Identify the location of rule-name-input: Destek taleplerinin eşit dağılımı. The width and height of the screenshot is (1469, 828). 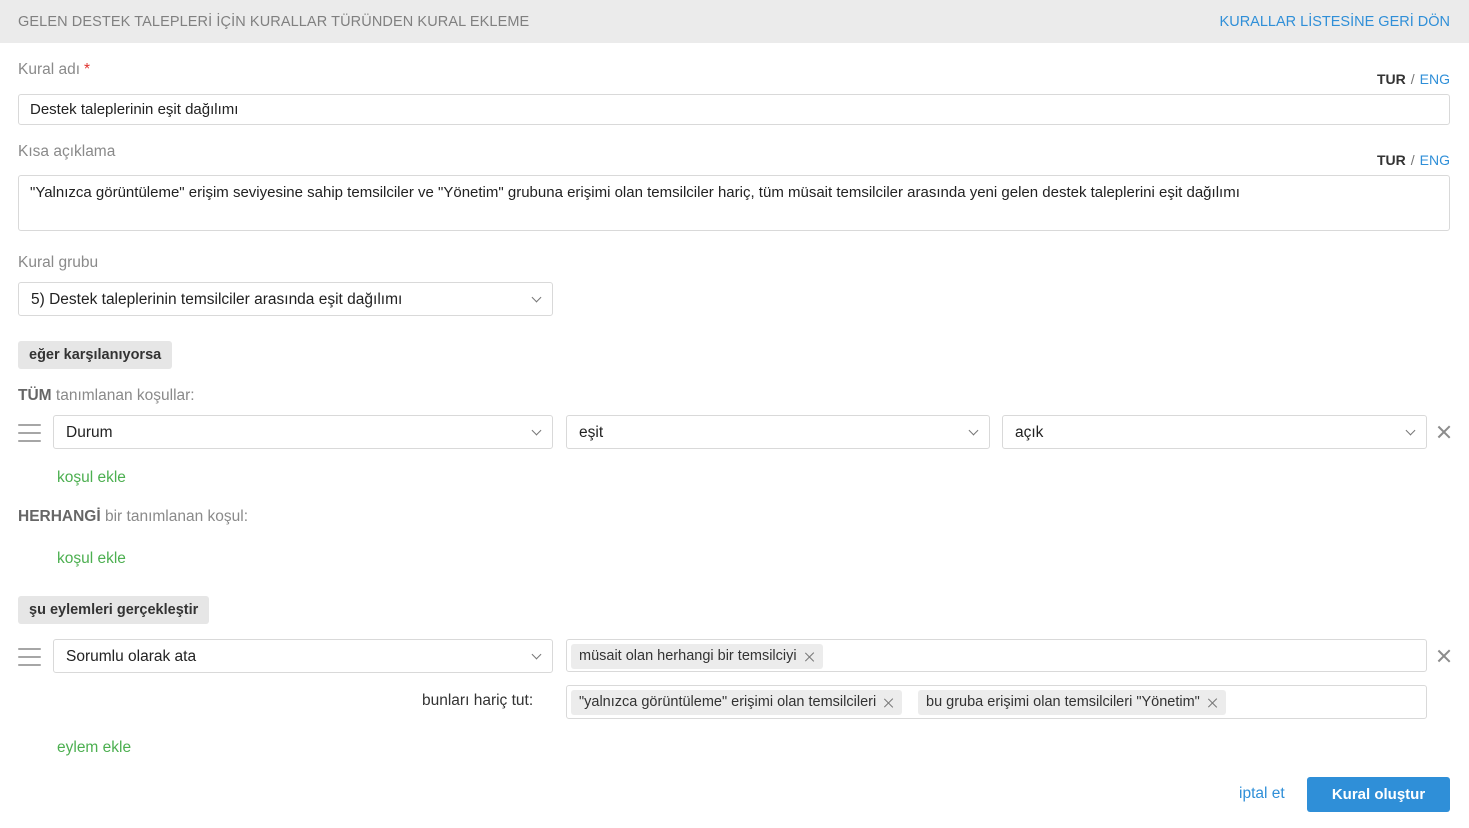
(734, 109).